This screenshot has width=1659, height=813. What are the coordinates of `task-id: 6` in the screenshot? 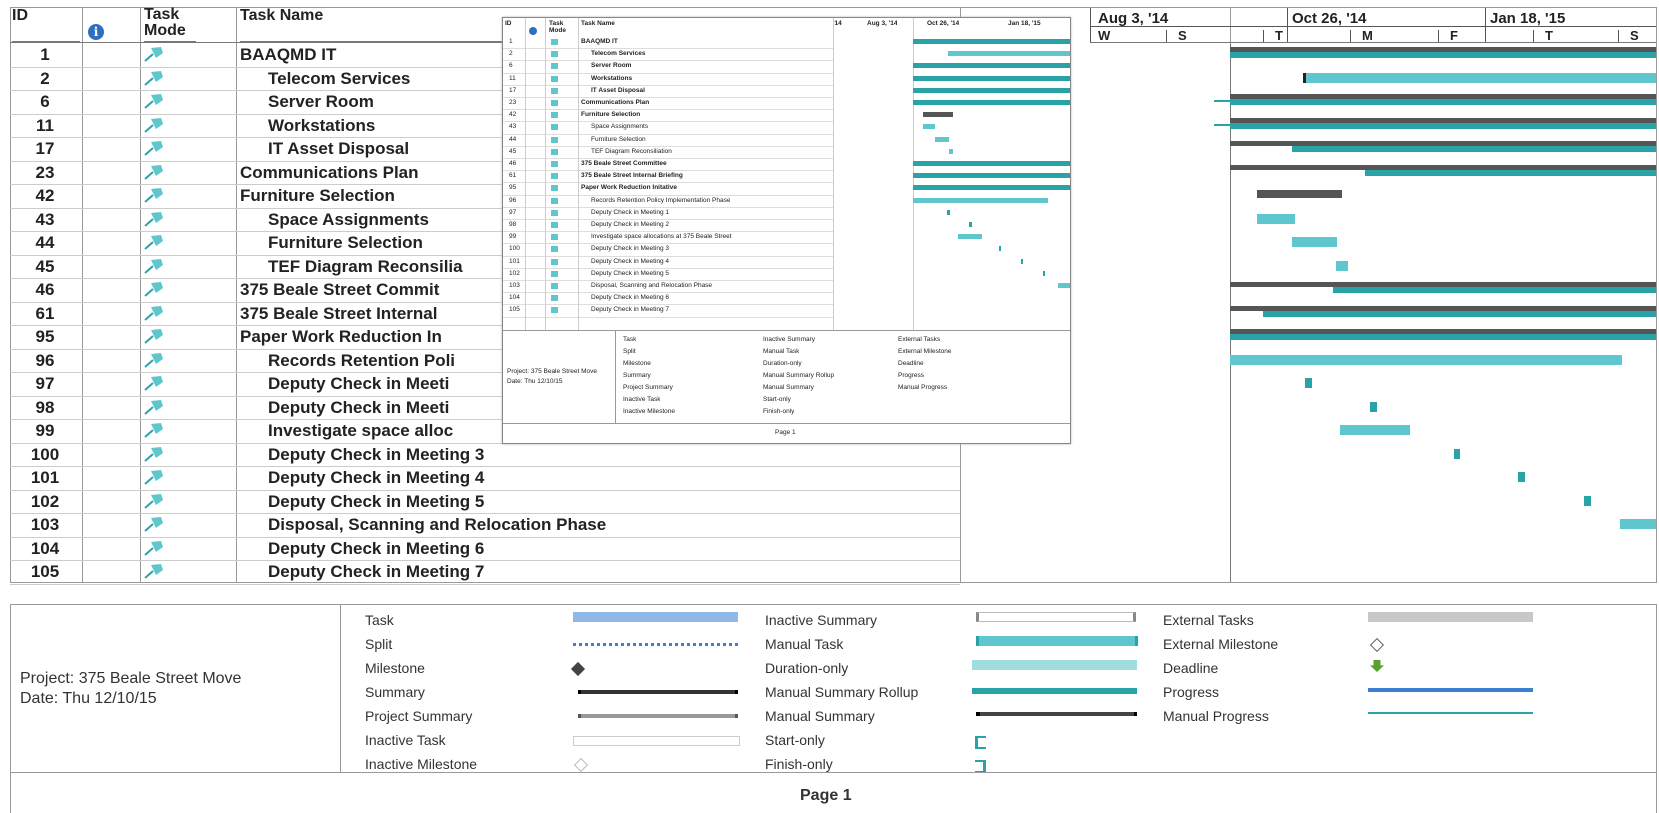 It's located at (45, 102).